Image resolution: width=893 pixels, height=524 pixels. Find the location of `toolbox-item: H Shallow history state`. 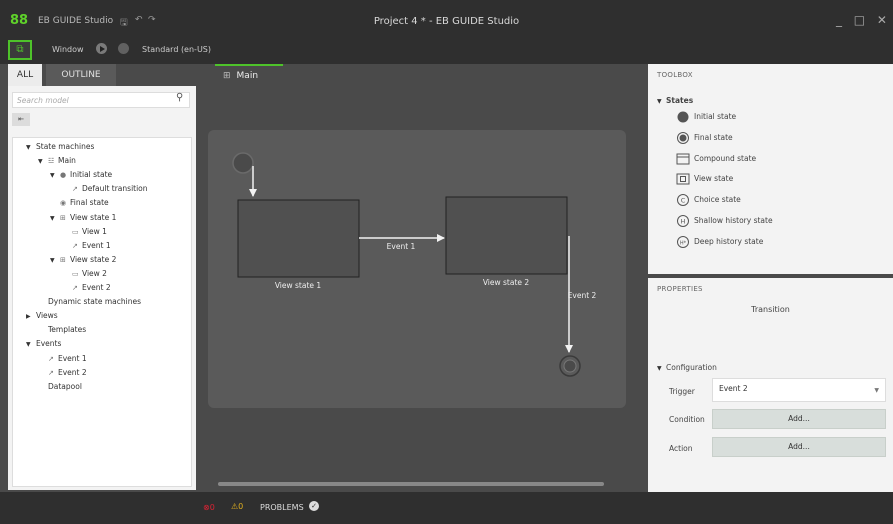

toolbox-item: H Shallow history state is located at coordinates (724, 221).